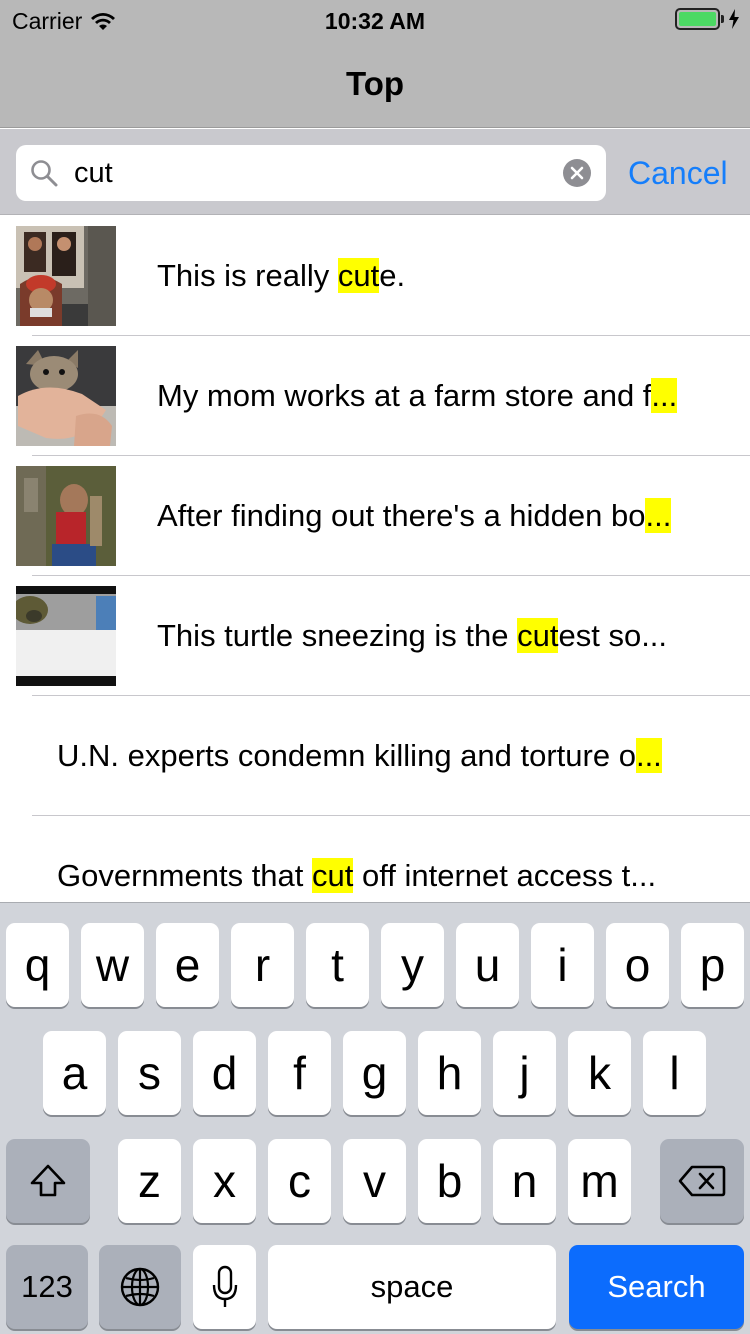  What do you see at coordinates (674, 1073) in the screenshot?
I see `key-l: l` at bounding box center [674, 1073].